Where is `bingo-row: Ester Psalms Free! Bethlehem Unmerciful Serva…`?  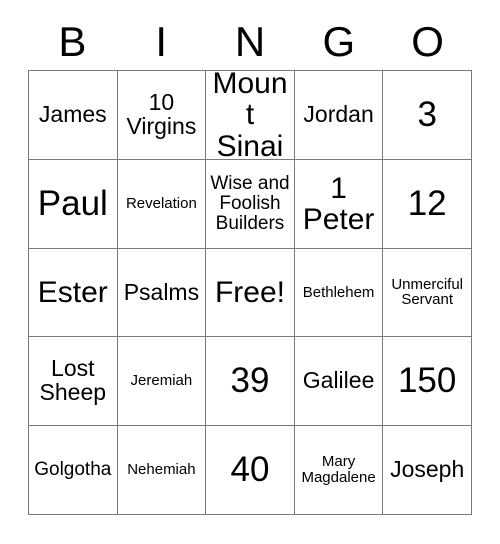
bingo-row: Ester Psalms Free! Bethlehem Unmerciful Serva… is located at coordinates (250, 293).